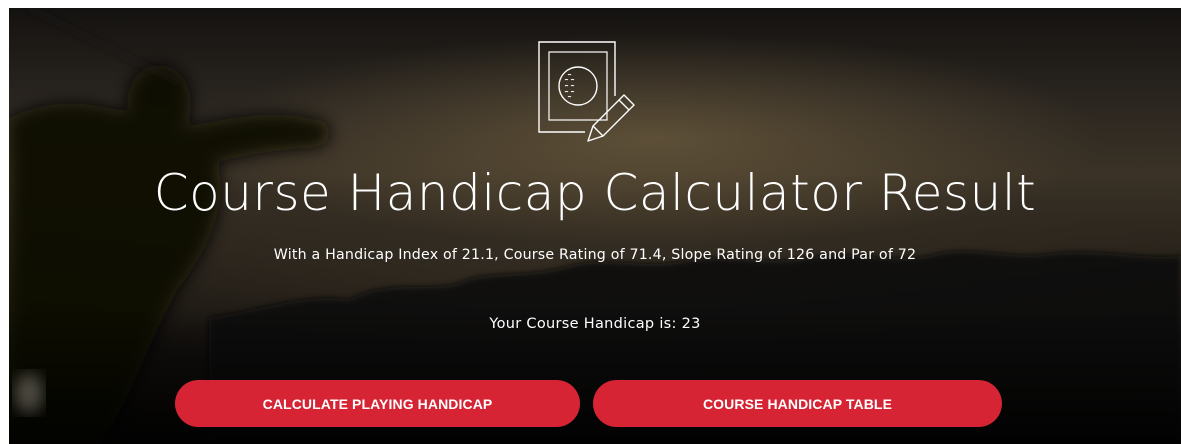  What do you see at coordinates (595, 193) in the screenshot?
I see `page-title: Course Handicap Calculator Result` at bounding box center [595, 193].